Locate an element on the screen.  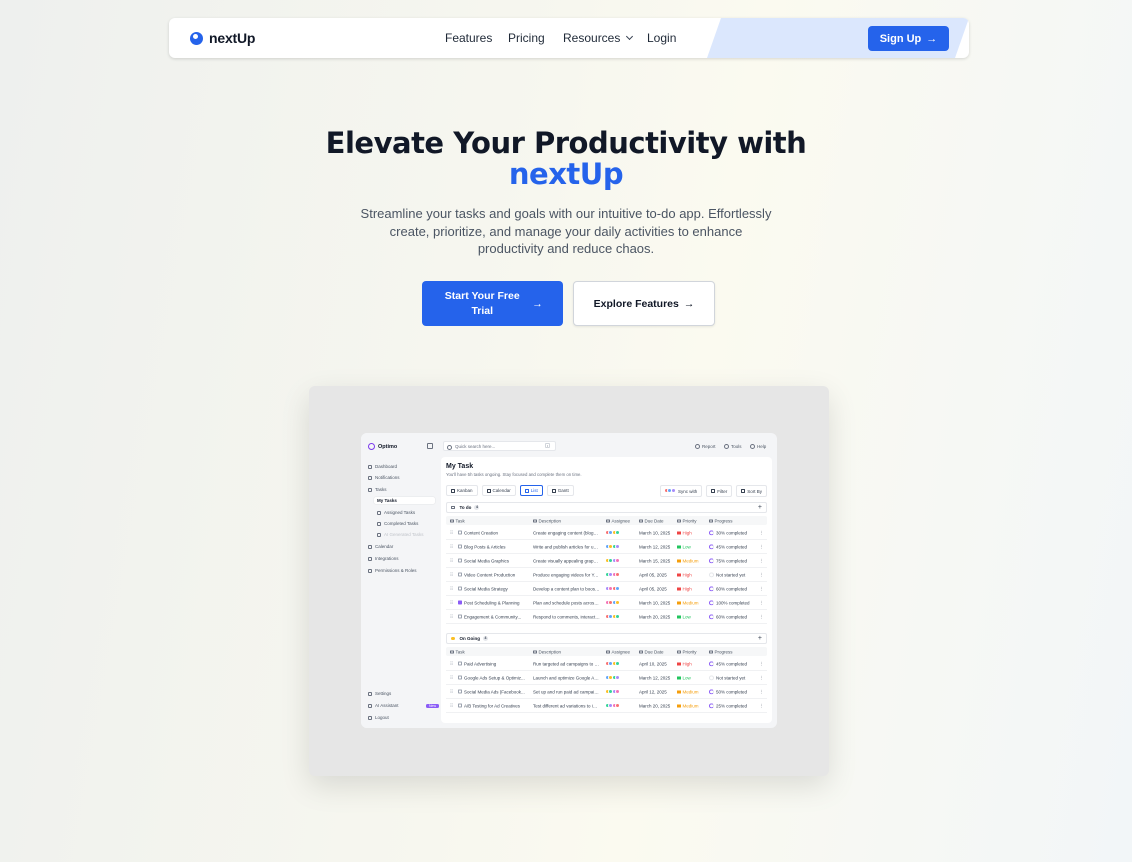
sidebar-item-settings: Settings is located at coordinates (379, 693).